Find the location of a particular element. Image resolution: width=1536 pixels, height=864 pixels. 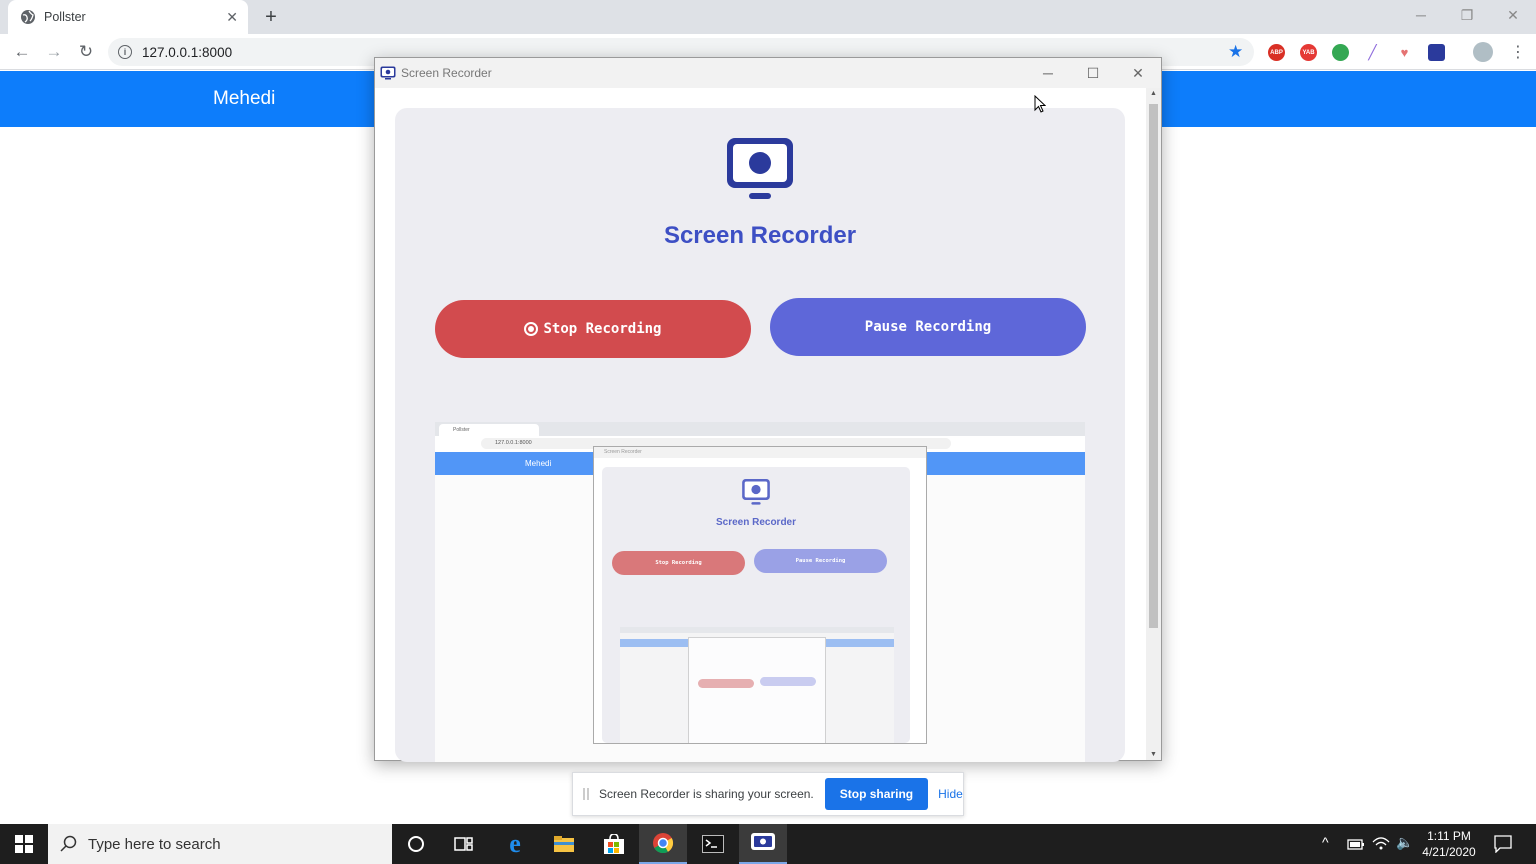

preview-pause-button: Pause Recording is located at coordinates (820, 561).